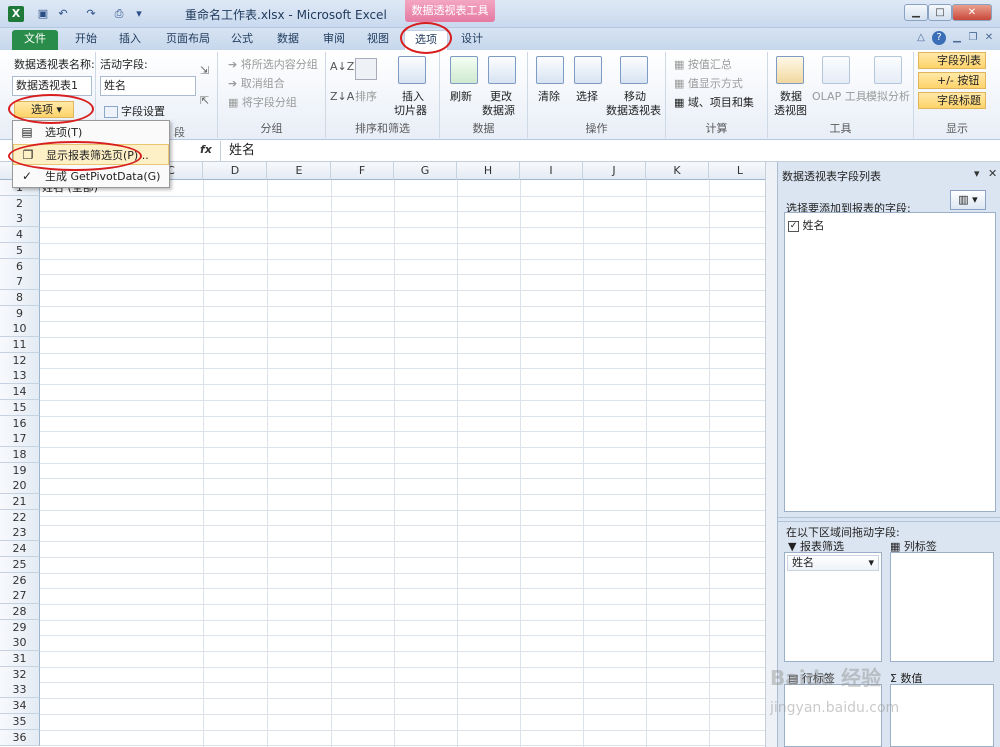  I want to click on minimize-button: ▁, so click(916, 12).